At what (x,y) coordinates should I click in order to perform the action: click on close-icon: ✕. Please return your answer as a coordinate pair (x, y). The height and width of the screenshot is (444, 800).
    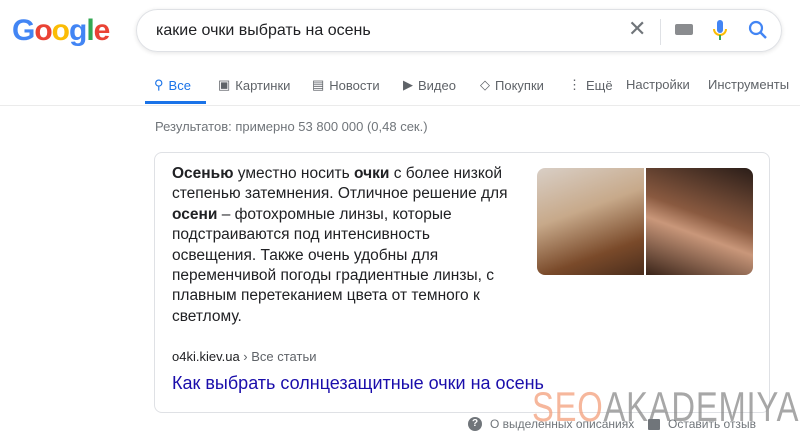
    Looking at the image, I should click on (637, 29).